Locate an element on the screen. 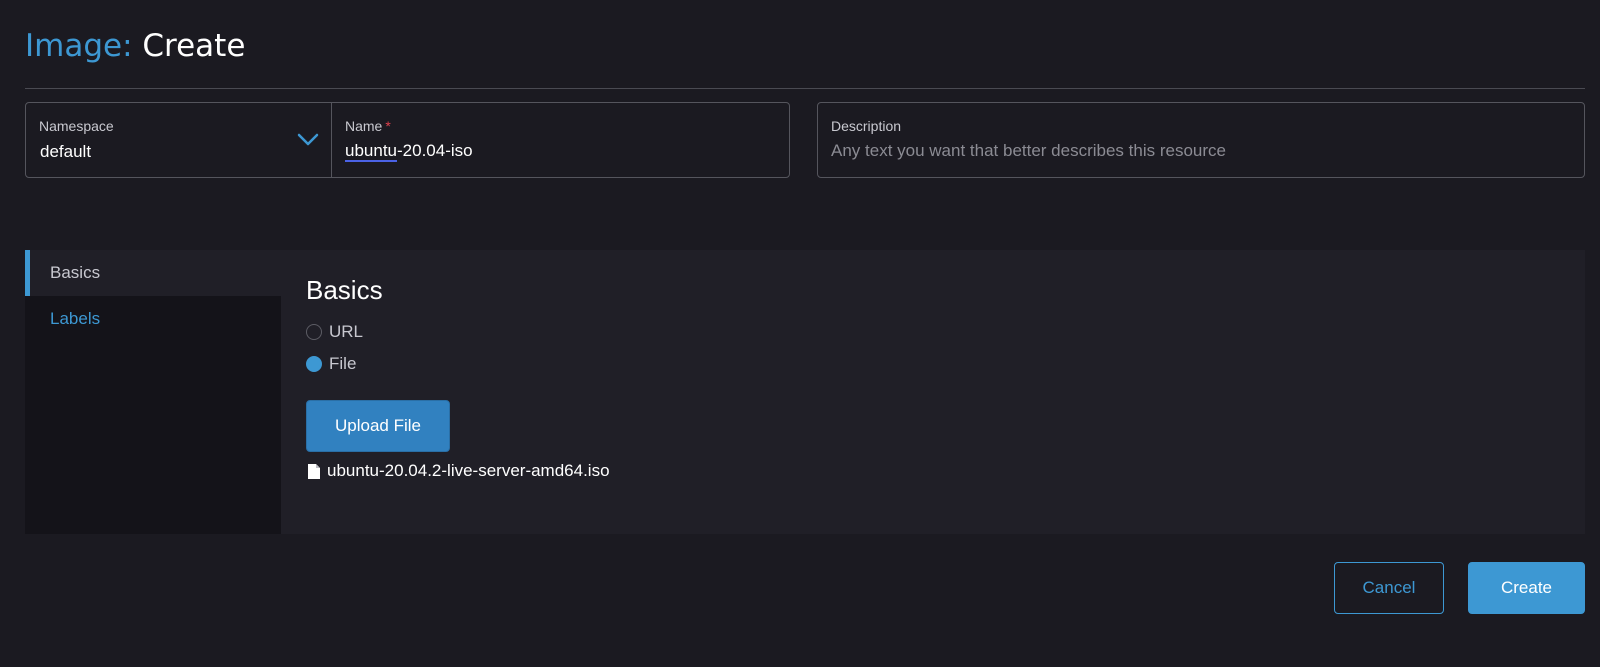 The image size is (1600, 667). name-value-spellcheck: ubuntu is located at coordinates (371, 151).